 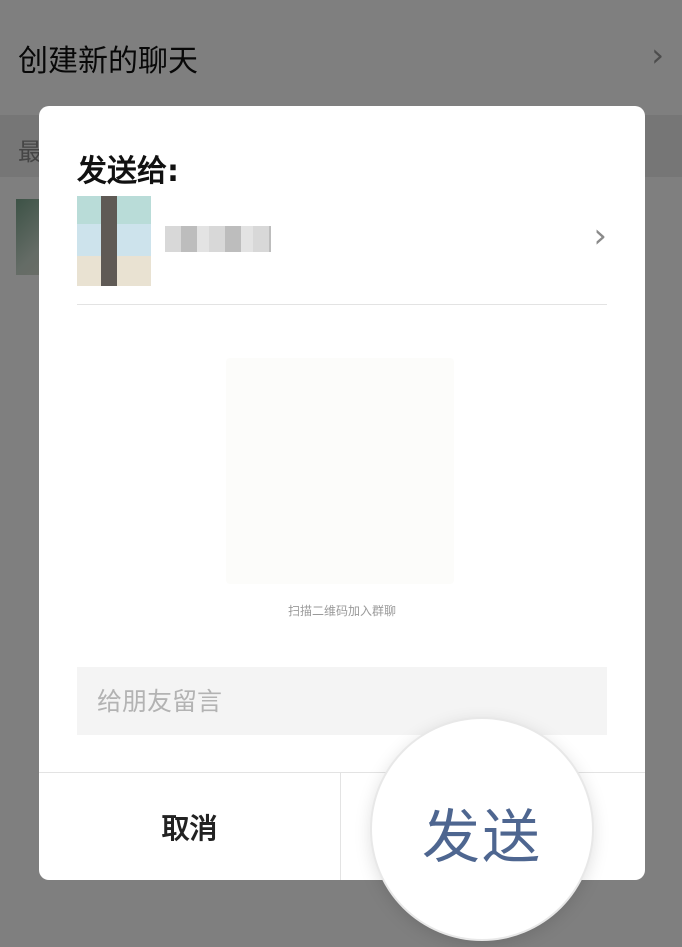 I want to click on dialog-title: 发送给:, so click(x=128, y=171).